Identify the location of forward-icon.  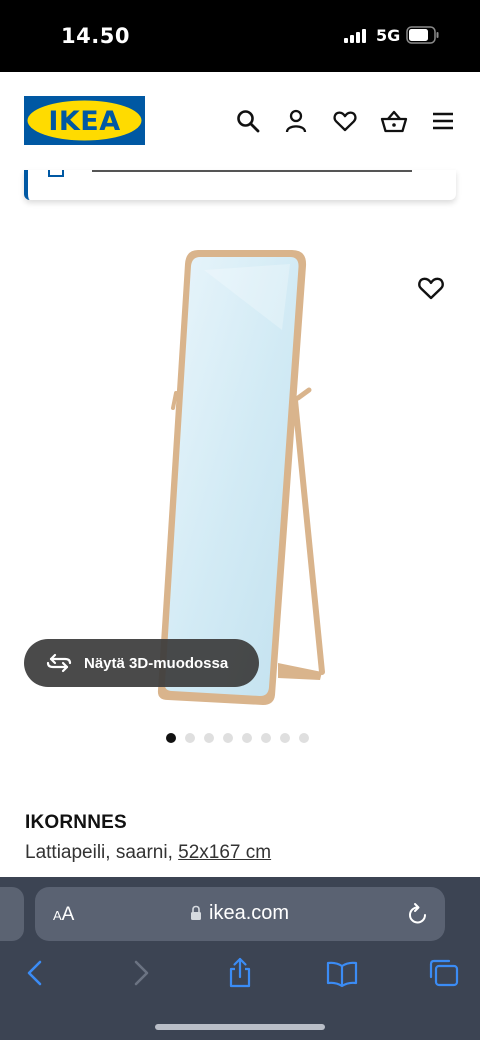
(140, 973).